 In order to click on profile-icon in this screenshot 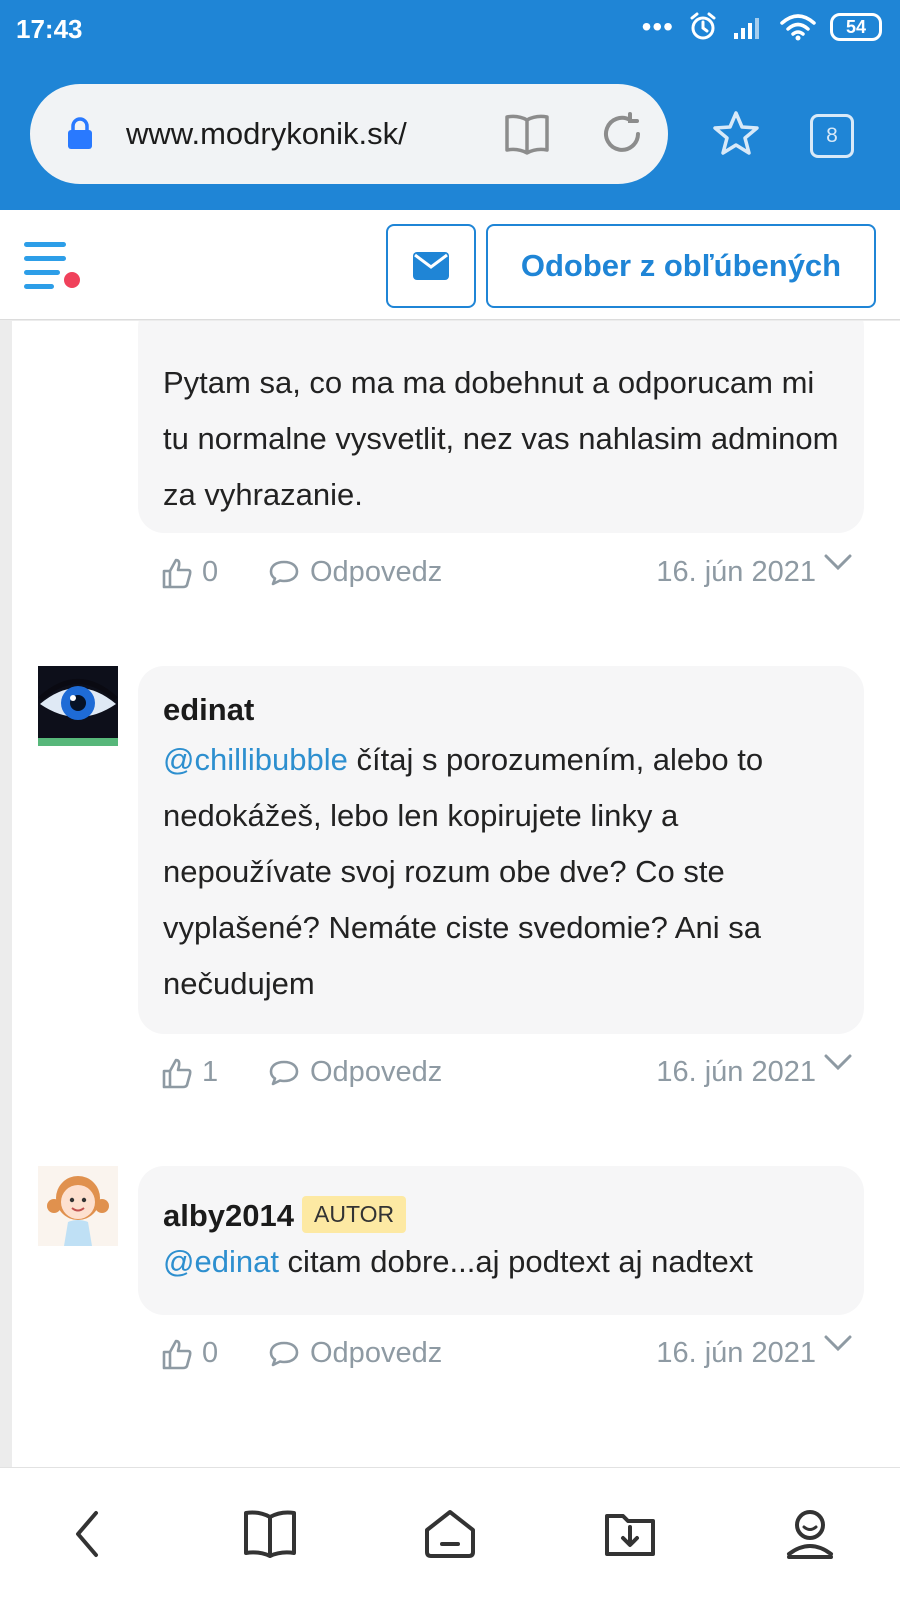, I will do `click(810, 1534)`.